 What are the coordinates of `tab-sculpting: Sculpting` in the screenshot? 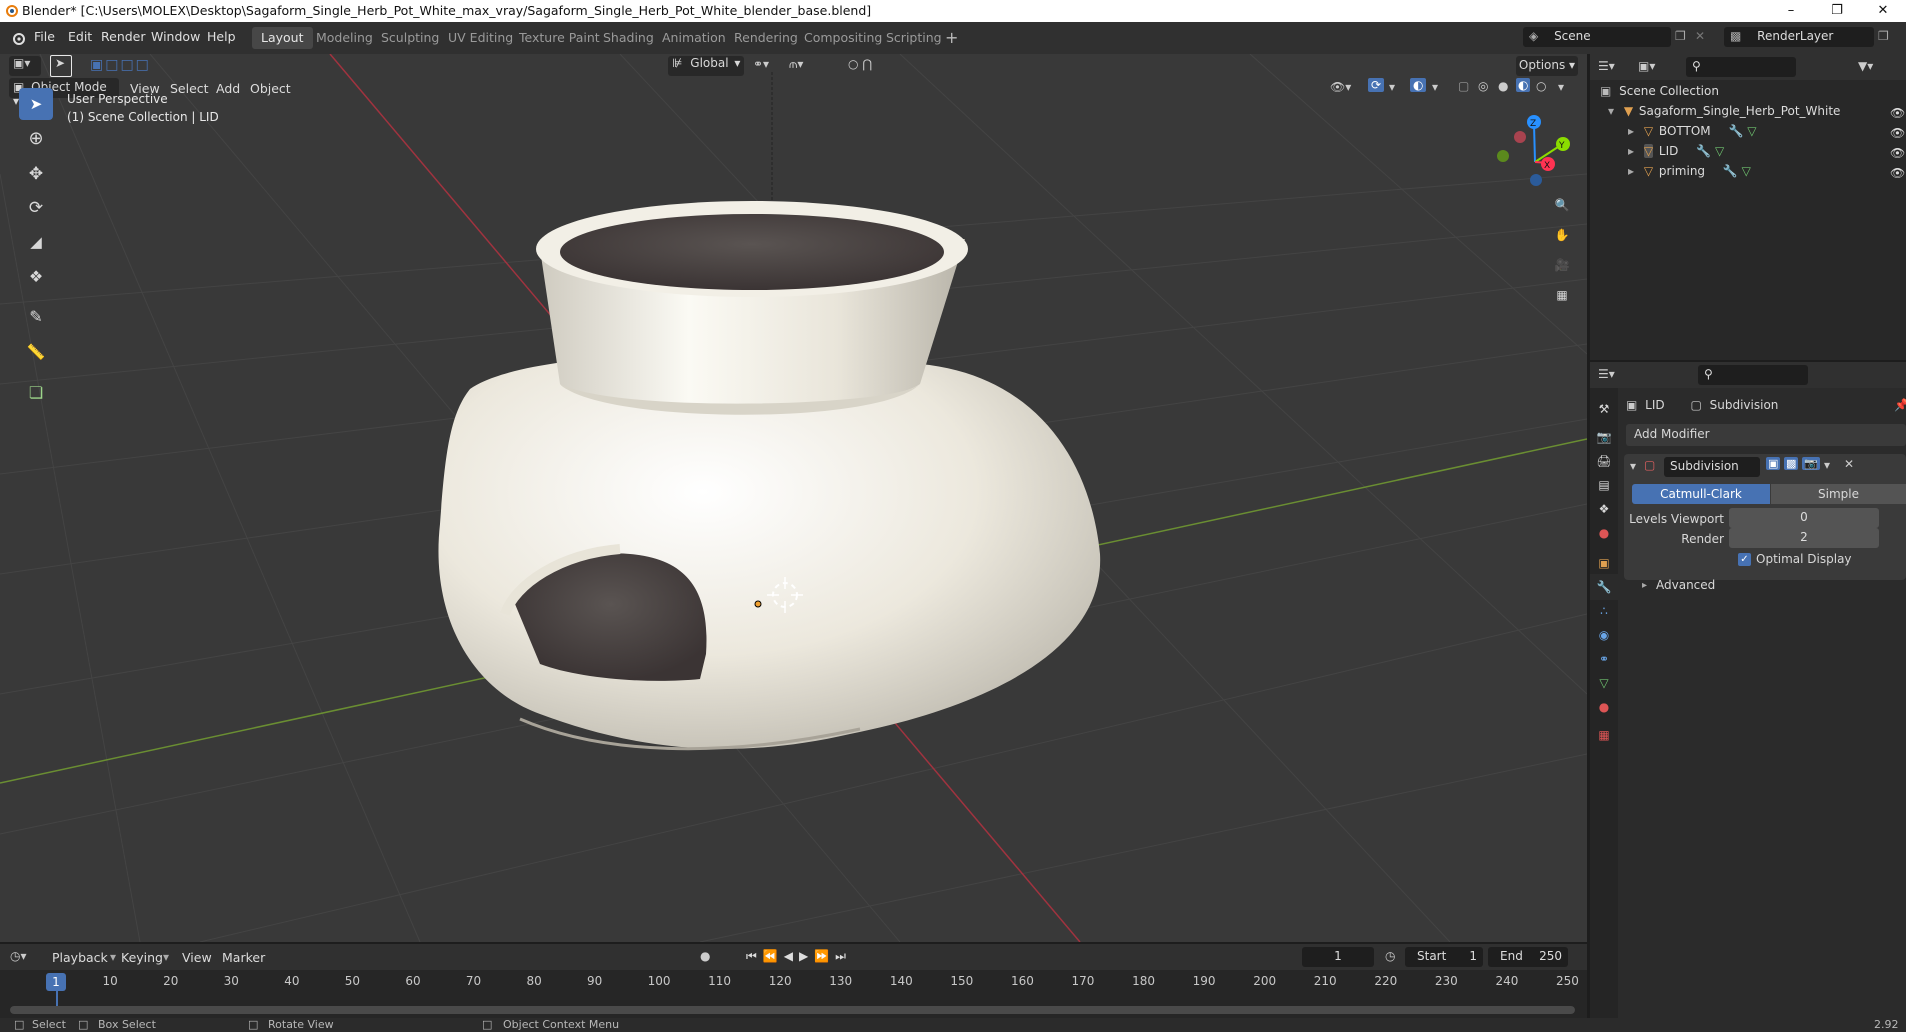 It's located at (410, 38).